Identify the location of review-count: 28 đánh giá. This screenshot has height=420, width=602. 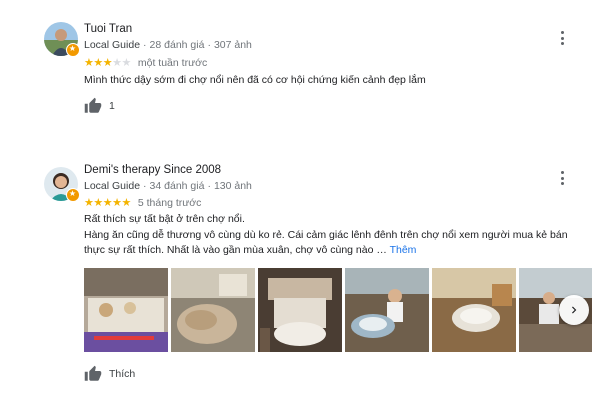
(177, 45).